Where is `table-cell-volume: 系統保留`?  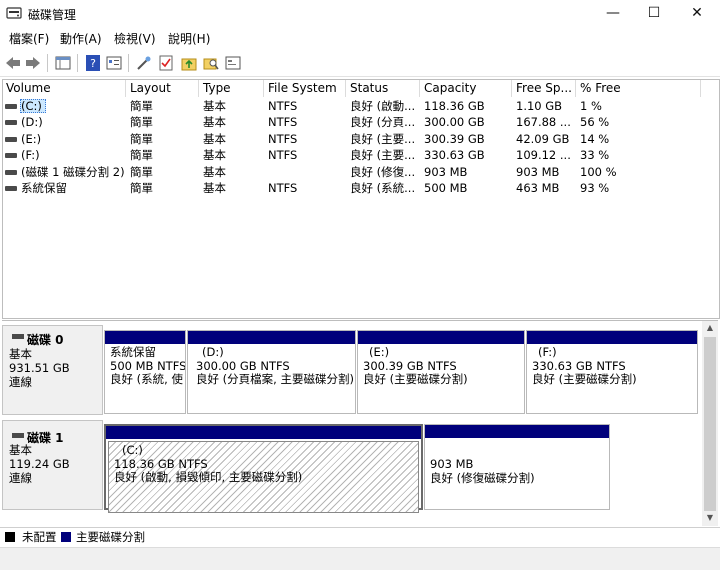
table-cell-volume: 系統保留 is located at coordinates (65, 188).